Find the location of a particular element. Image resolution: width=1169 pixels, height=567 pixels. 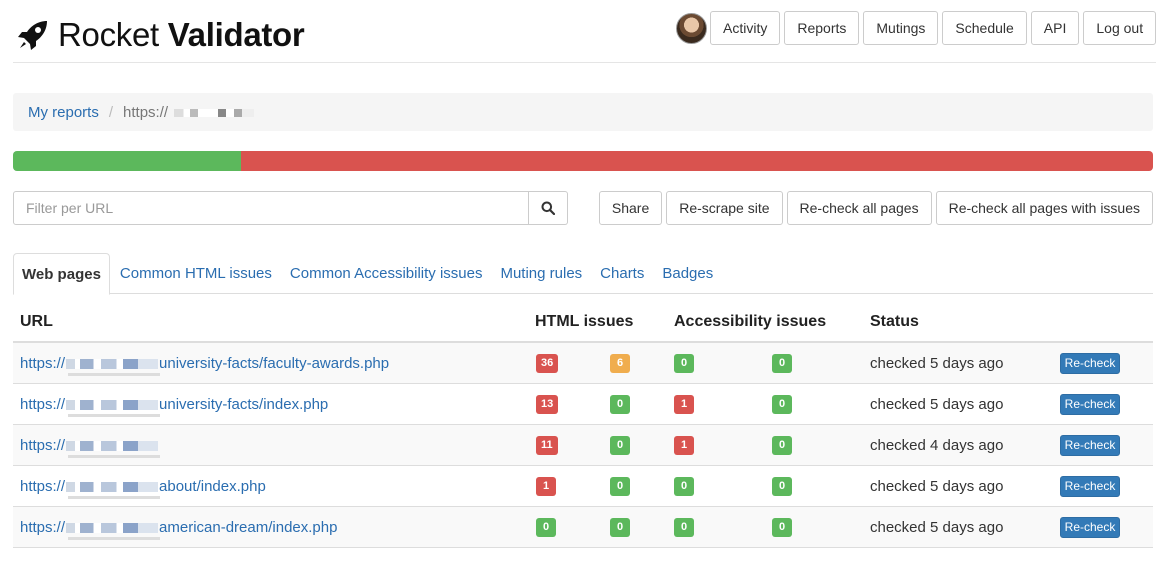

header-status: Status is located at coordinates (894, 321).